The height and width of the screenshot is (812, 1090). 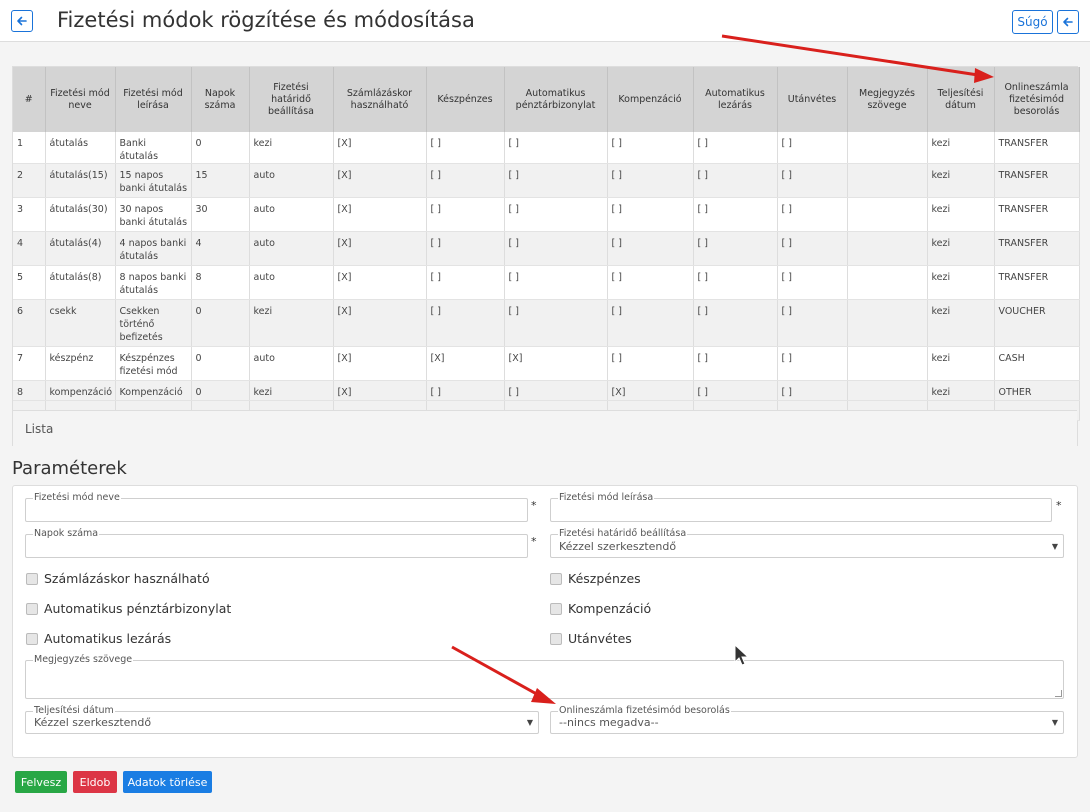 What do you see at coordinates (276, 546) in the screenshot?
I see `days-input` at bounding box center [276, 546].